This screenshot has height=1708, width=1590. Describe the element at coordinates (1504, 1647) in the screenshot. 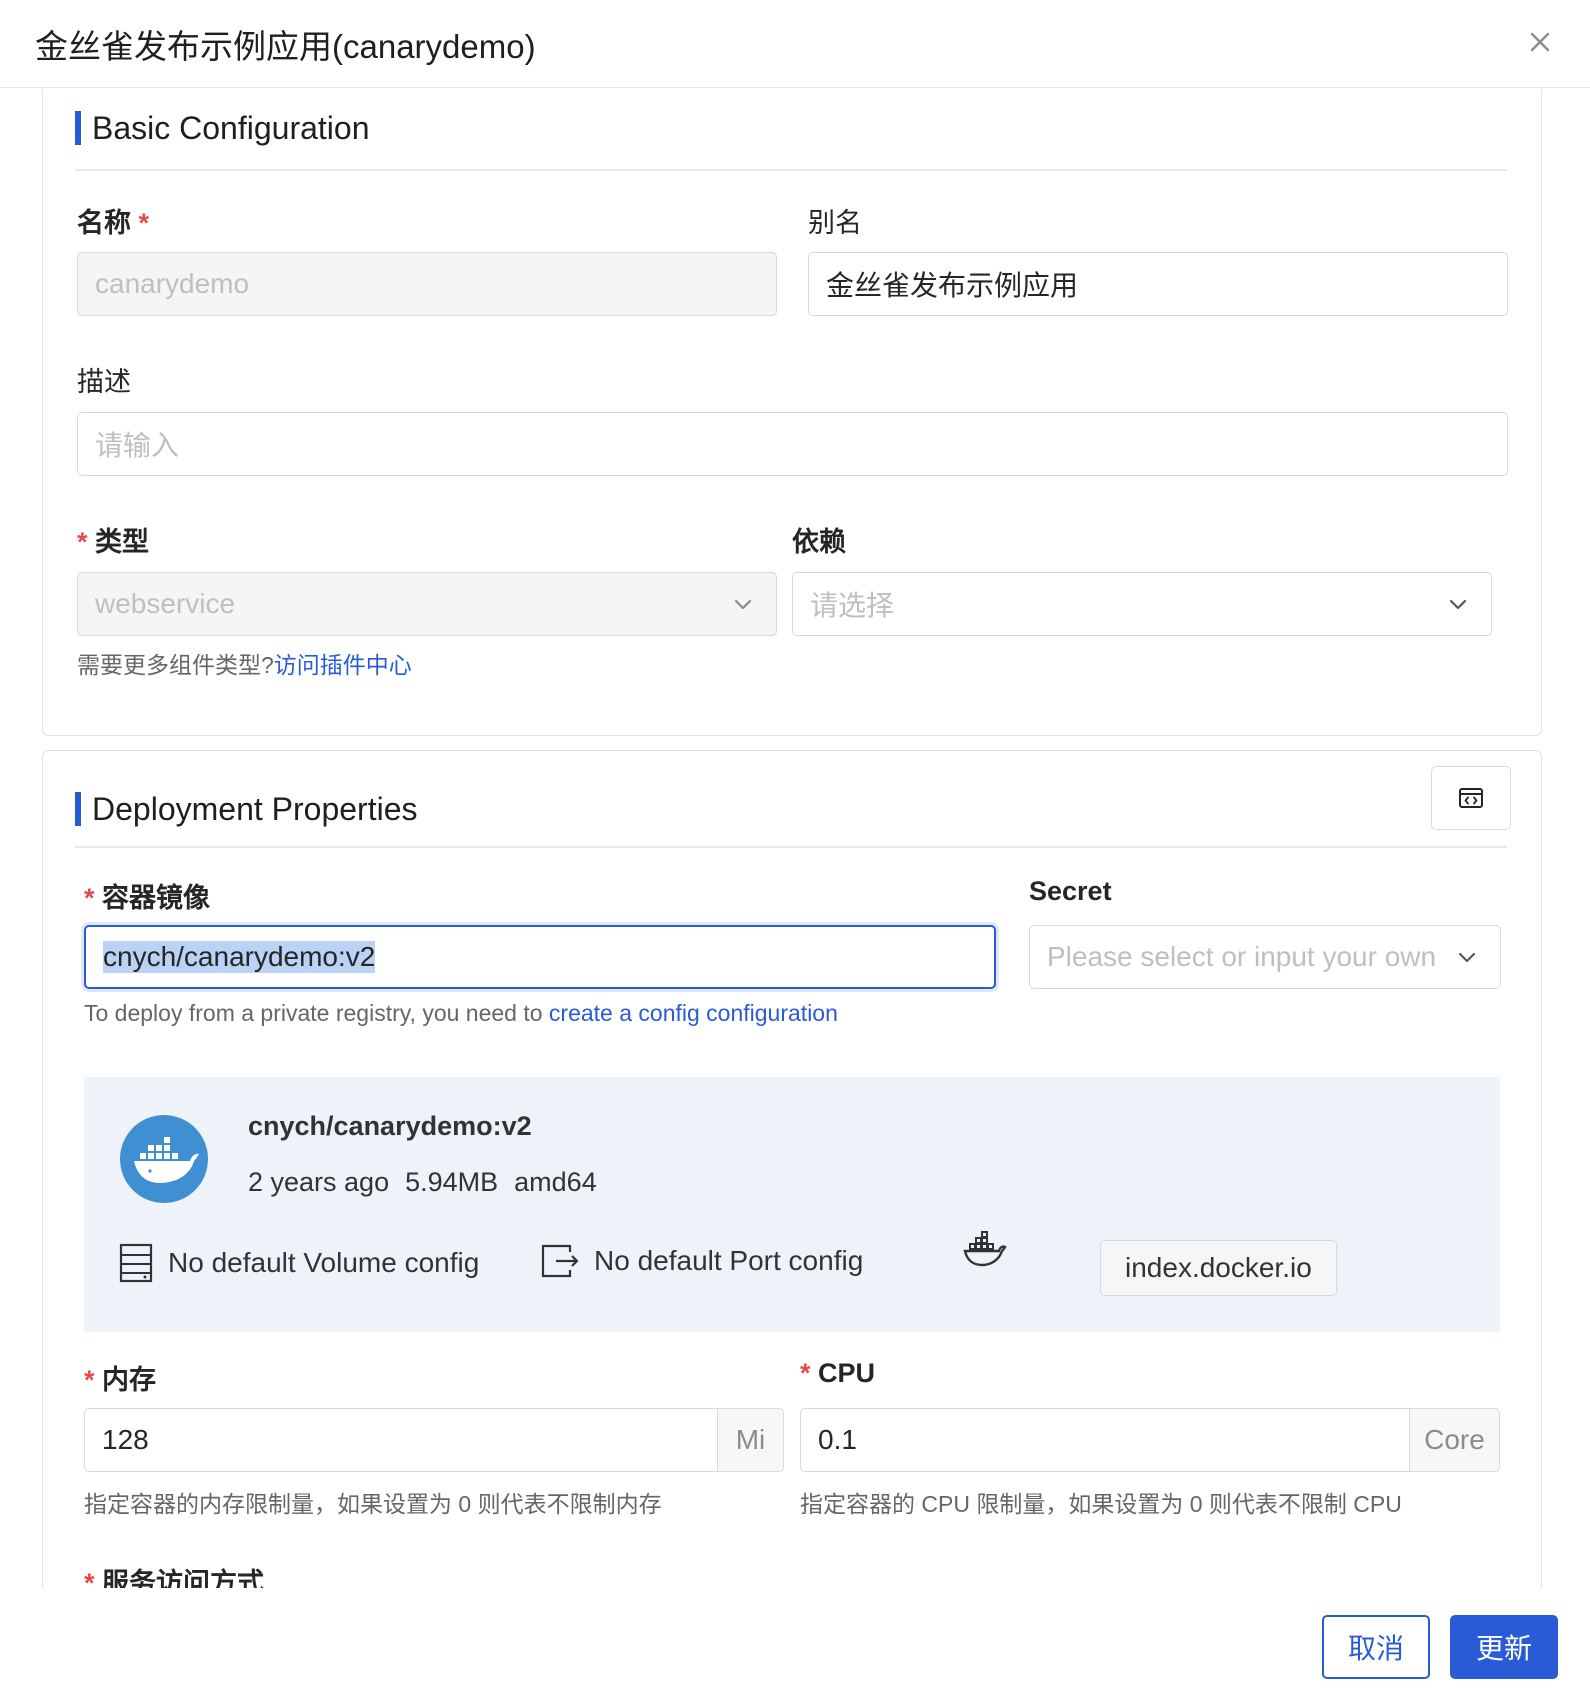

I see `update-button: 更新` at that location.